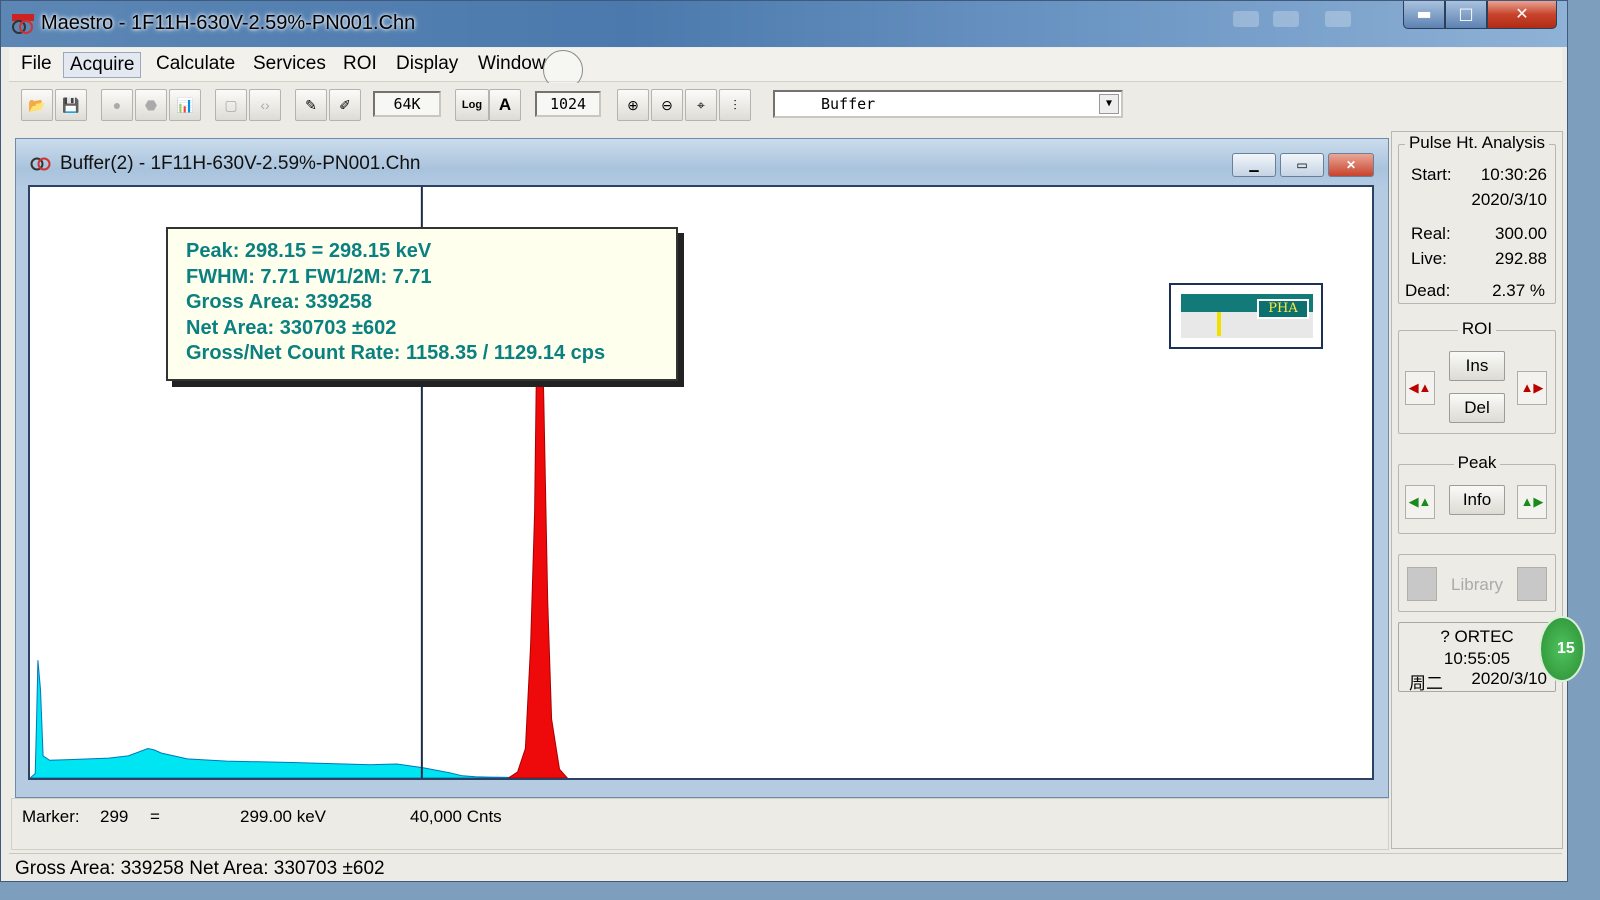 The width and height of the screenshot is (1600, 900). Describe the element at coordinates (360, 65) in the screenshot. I see `menu-roi: ROI` at that location.